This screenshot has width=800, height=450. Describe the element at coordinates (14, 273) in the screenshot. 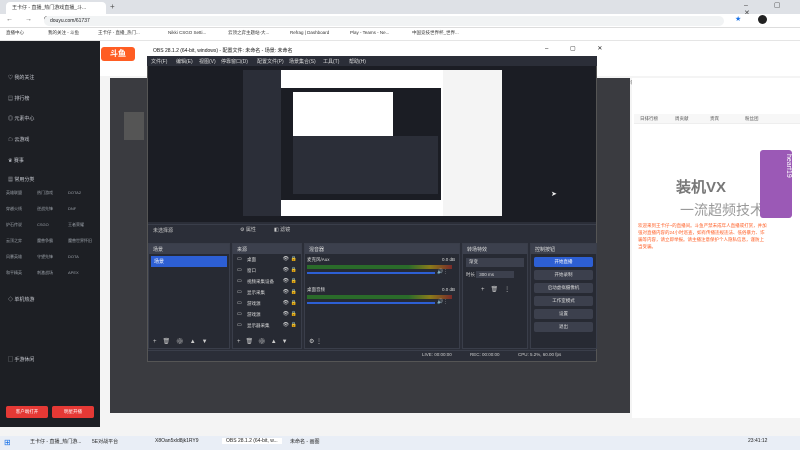

I see `category-link: 和平精英` at that location.